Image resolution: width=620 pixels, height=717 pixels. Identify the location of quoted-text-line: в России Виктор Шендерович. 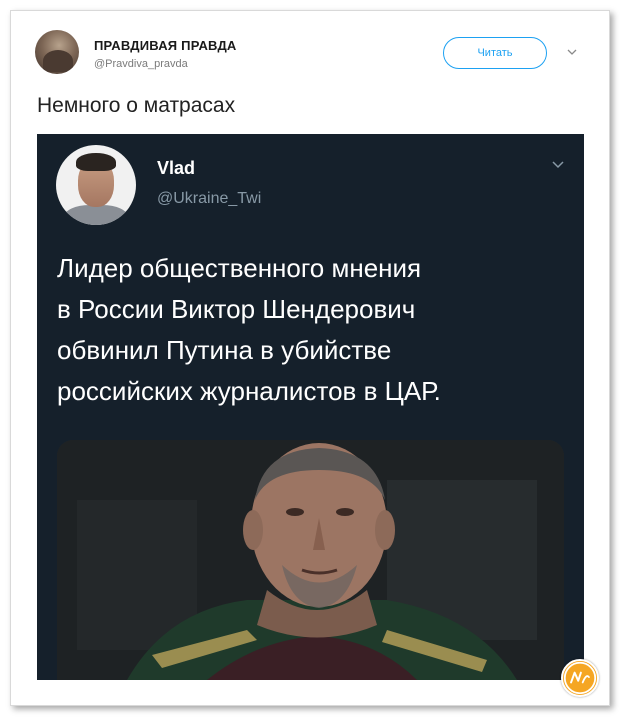
(236, 309).